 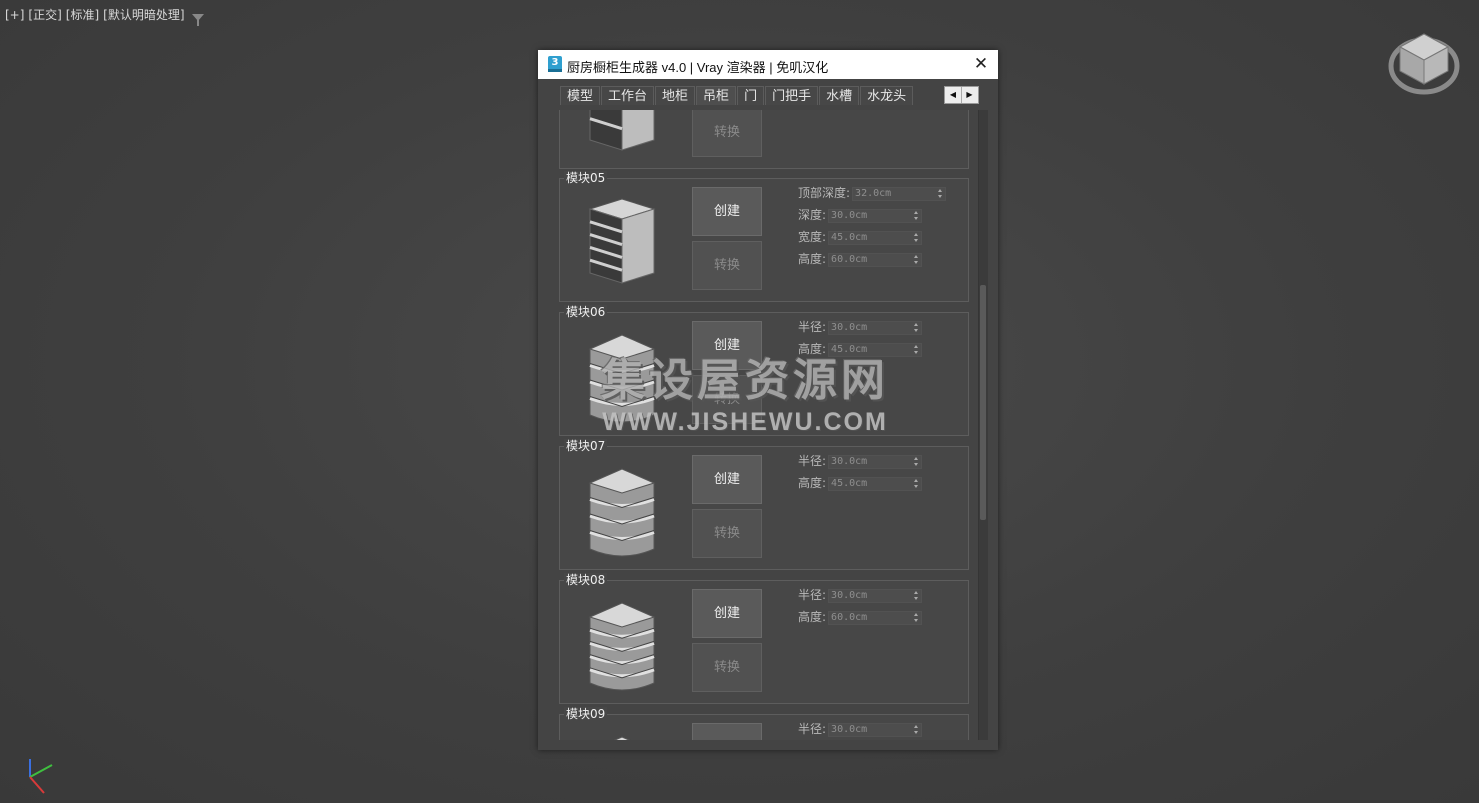 What do you see at coordinates (143, 15) in the screenshot?
I see `viewport-menu-shading: [默认明暗处理]` at bounding box center [143, 15].